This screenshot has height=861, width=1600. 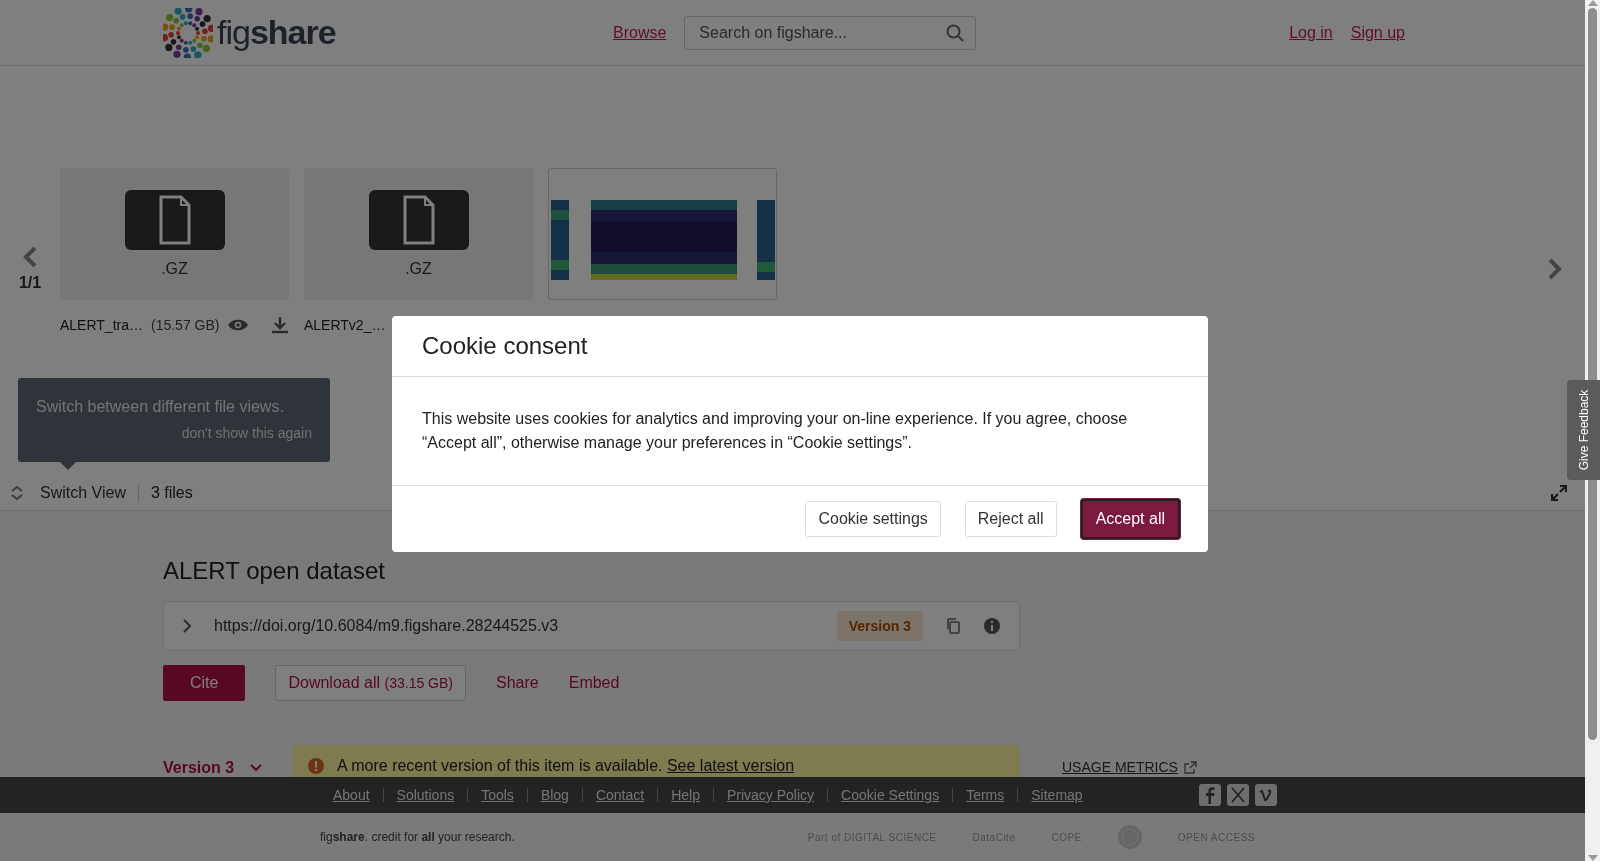 What do you see at coordinates (276, 32) in the screenshot?
I see `logo-text: figshare` at bounding box center [276, 32].